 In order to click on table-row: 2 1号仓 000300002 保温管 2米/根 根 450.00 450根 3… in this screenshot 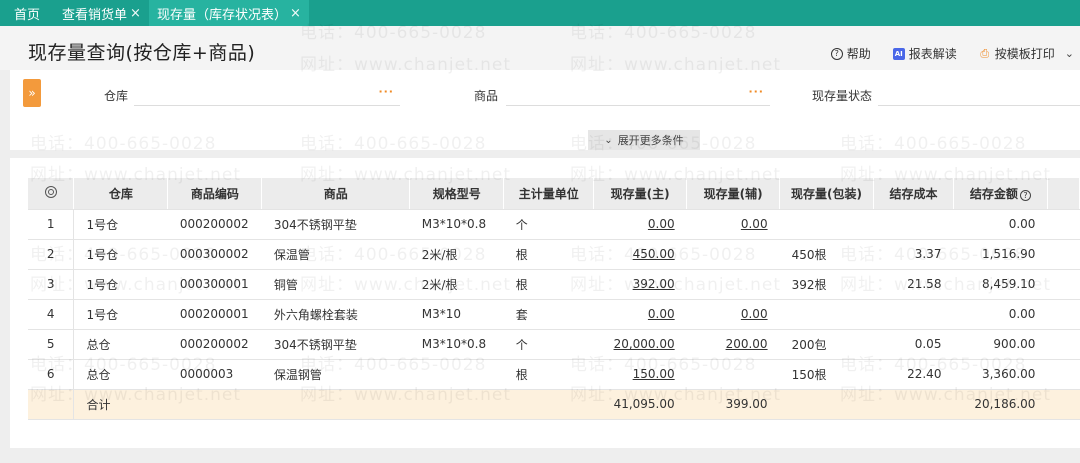, I will do `click(554, 254)`.